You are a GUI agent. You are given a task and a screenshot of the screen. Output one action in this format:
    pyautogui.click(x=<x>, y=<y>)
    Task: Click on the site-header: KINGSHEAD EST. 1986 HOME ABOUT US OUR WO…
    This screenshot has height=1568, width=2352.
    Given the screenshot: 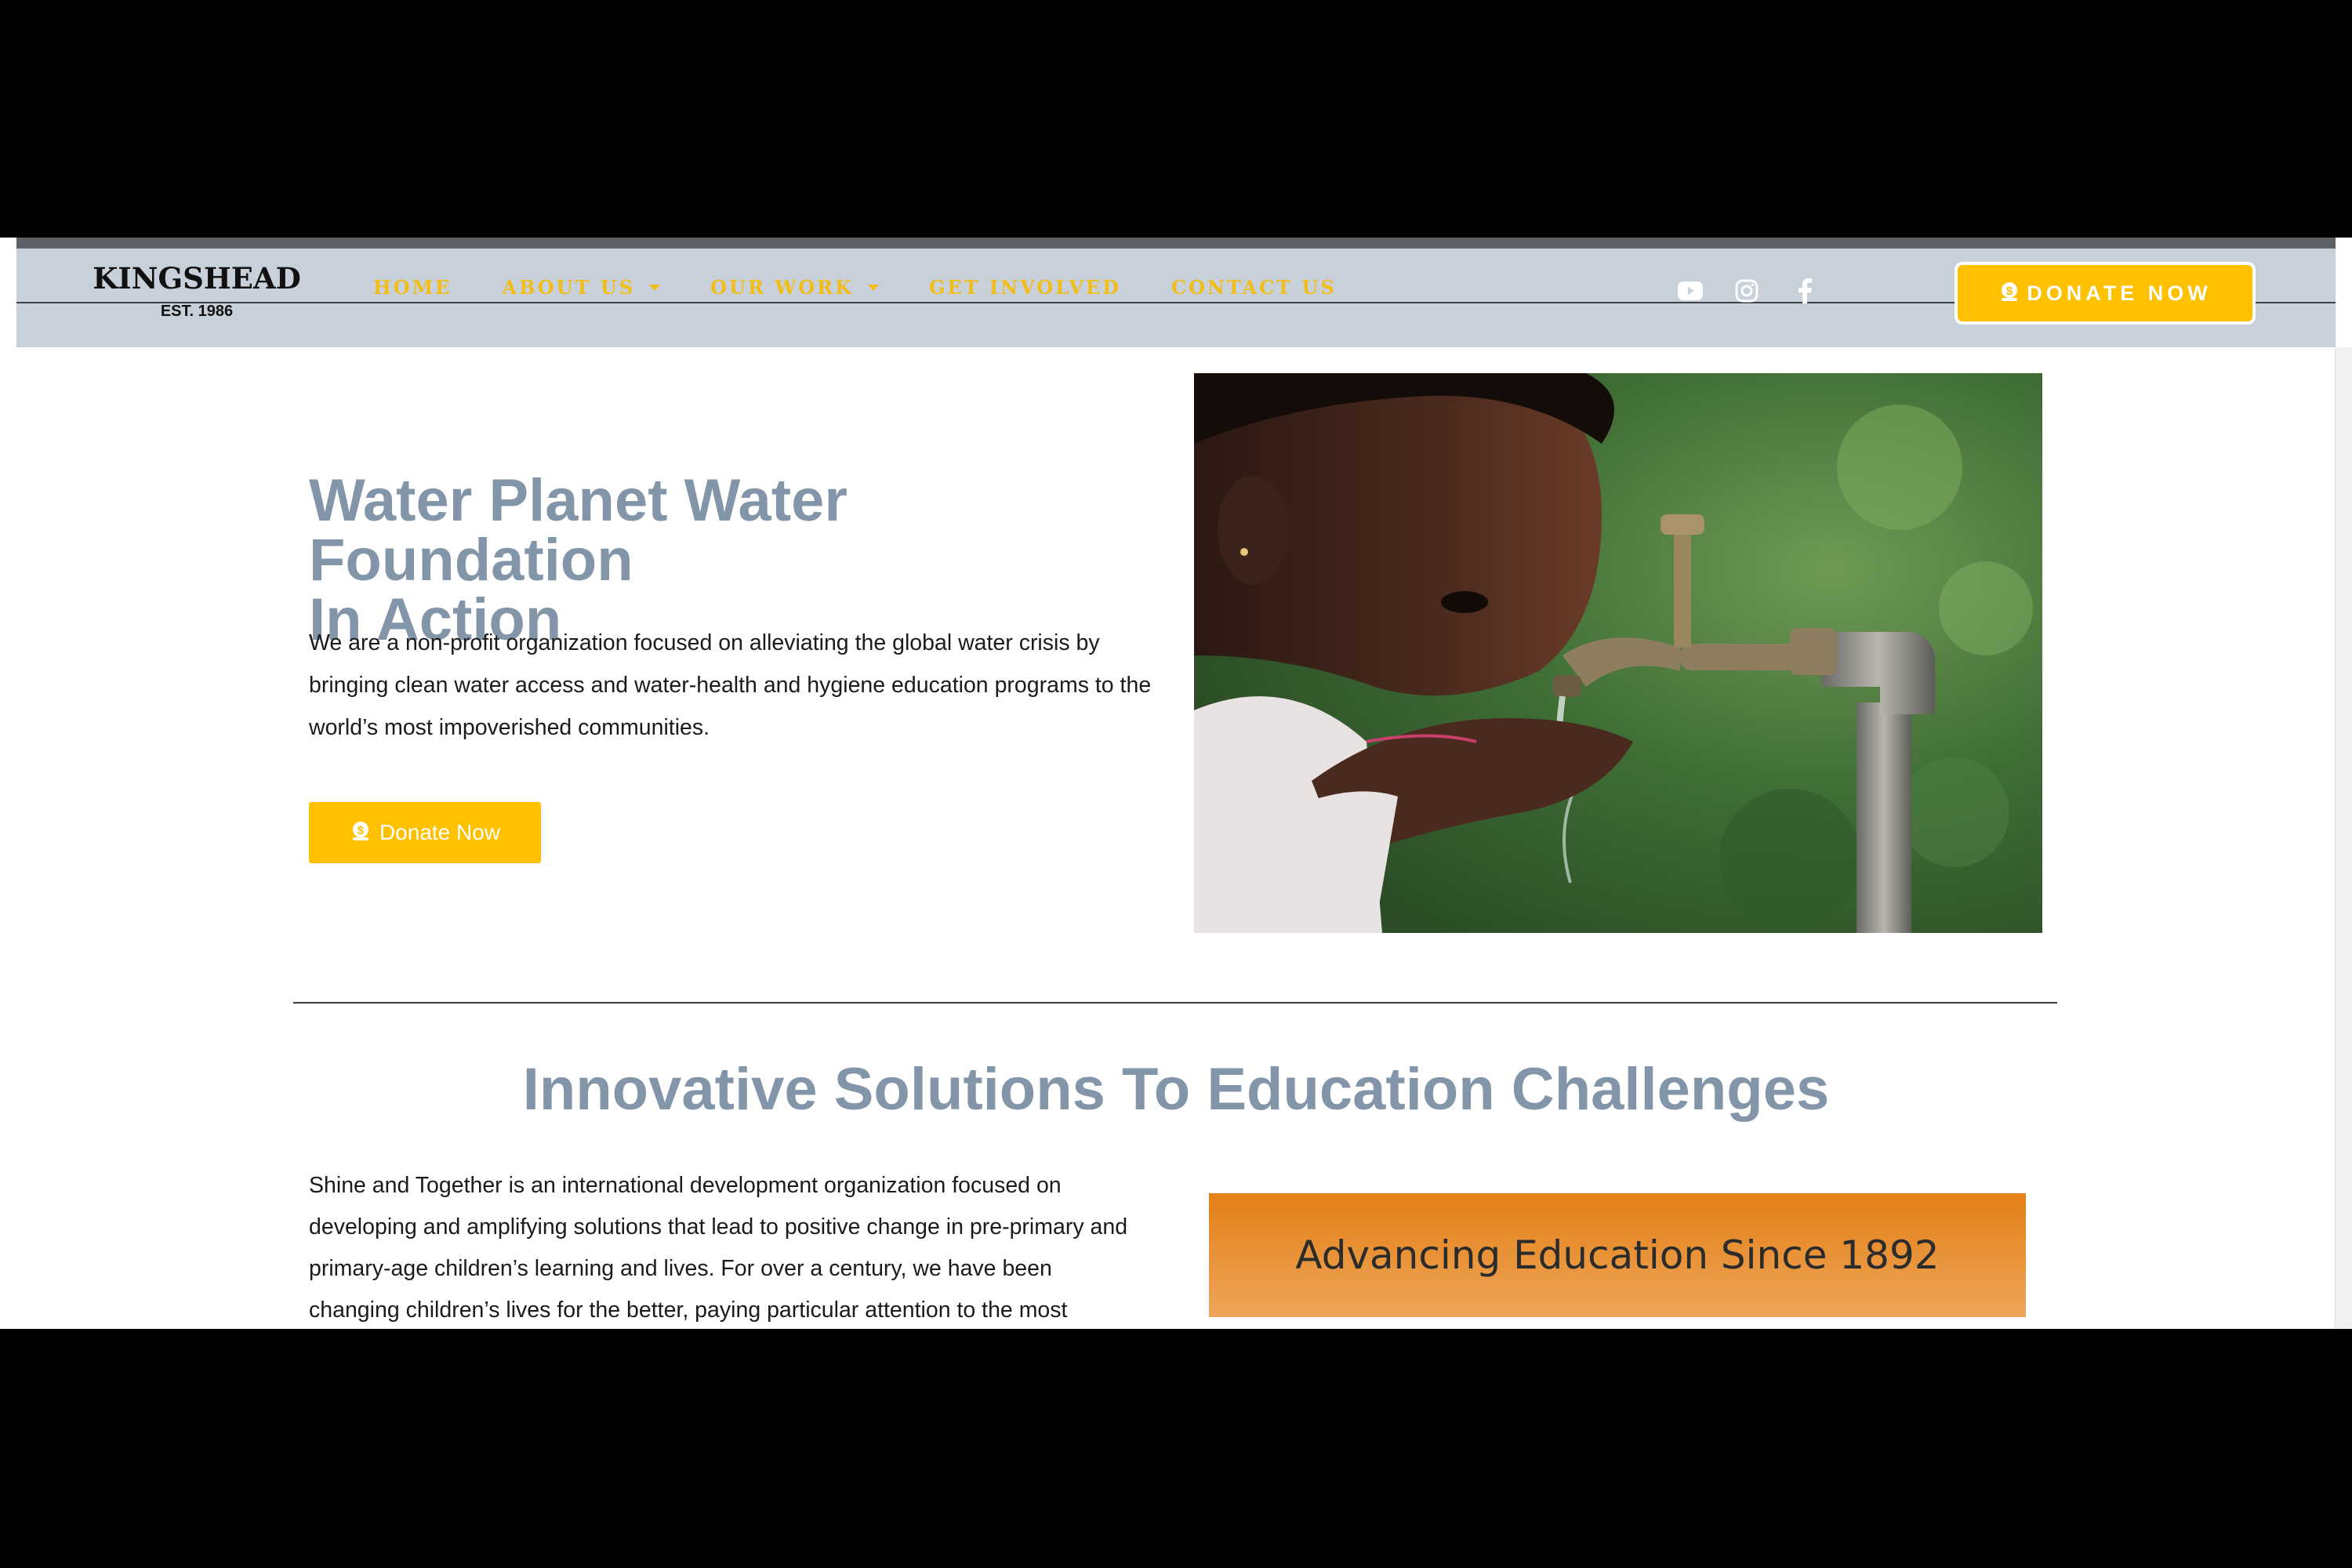 What is the action you would take?
    pyautogui.click(x=1176, y=298)
    